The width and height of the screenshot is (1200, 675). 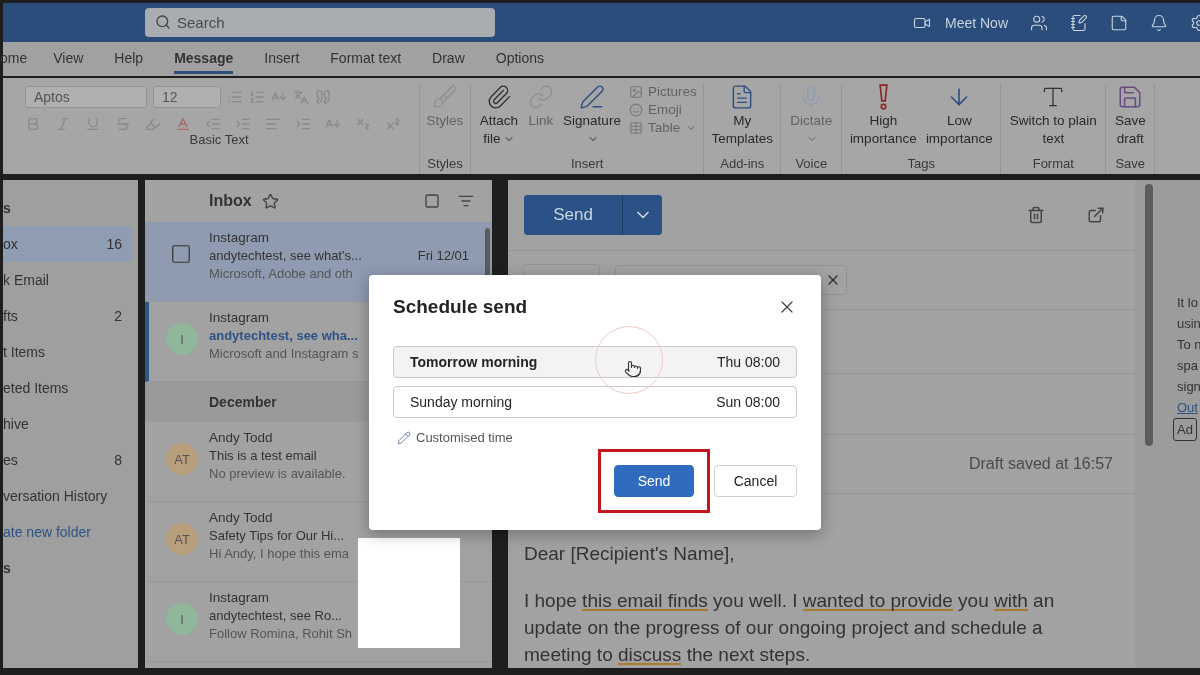 I want to click on message-preview: Microsoft, Adobe and oth, so click(x=281, y=273).